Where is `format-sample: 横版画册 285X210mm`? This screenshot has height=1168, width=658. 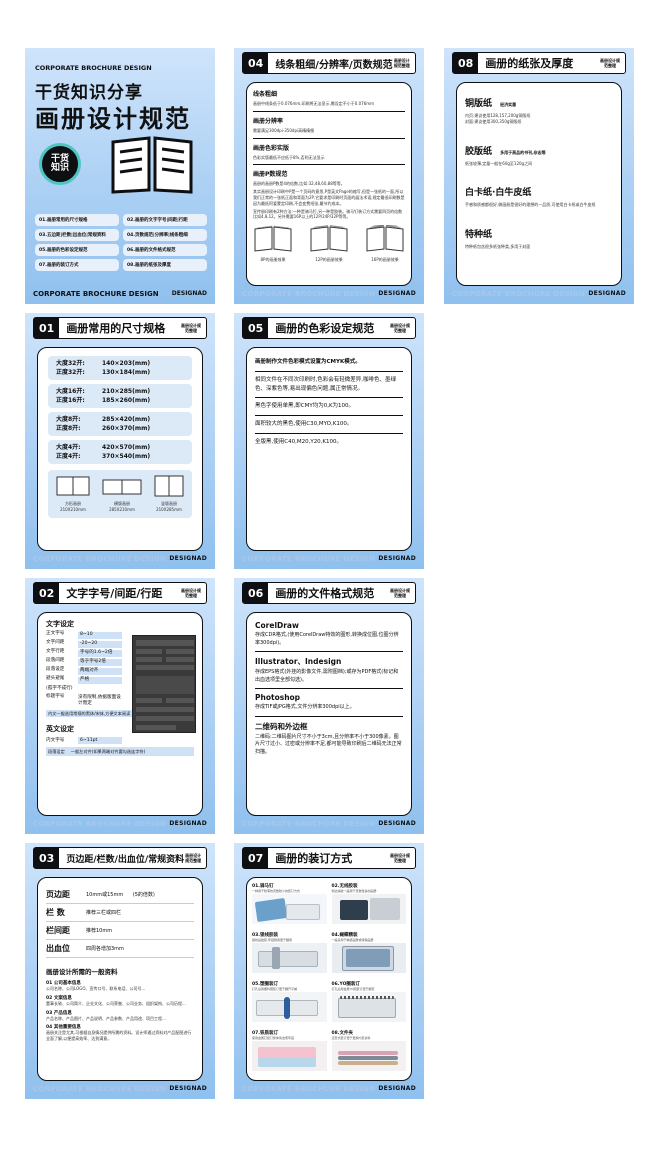
format-sample: 横版画册 285X210mm is located at coordinates (122, 494).